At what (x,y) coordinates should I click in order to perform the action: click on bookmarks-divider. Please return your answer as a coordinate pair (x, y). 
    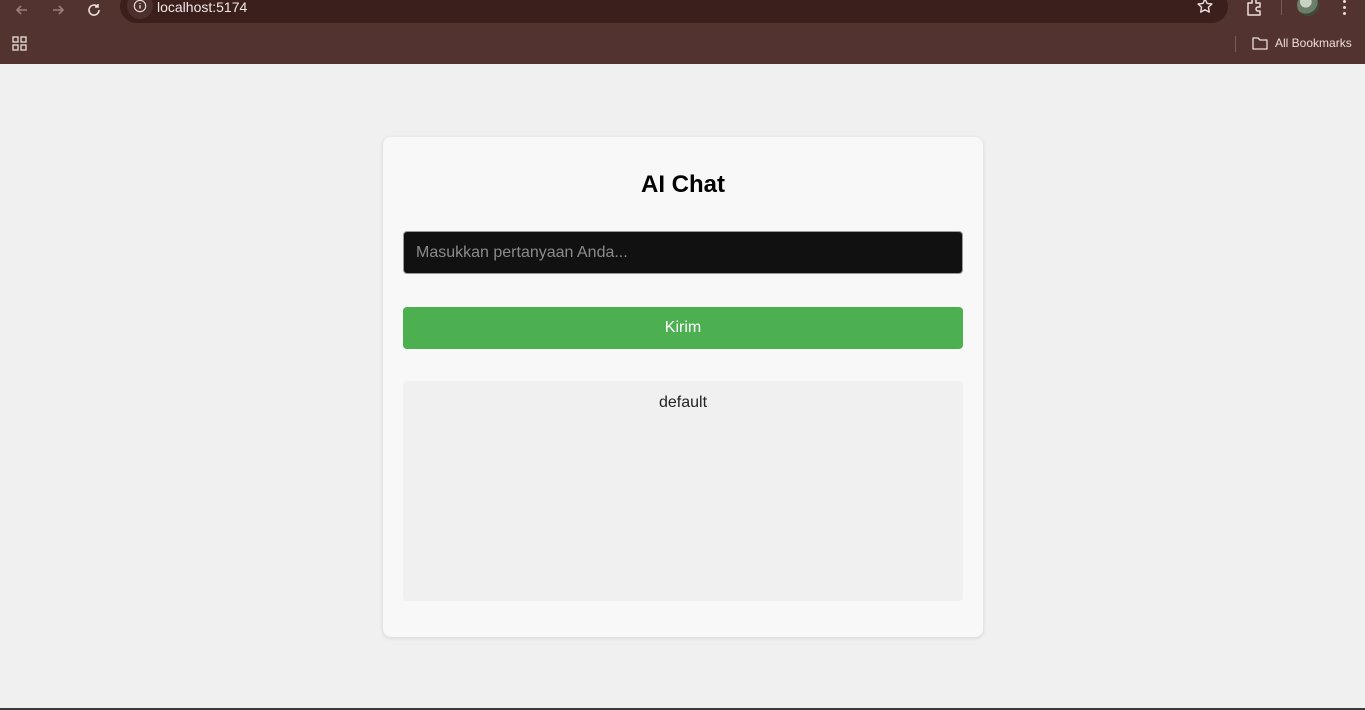
    Looking at the image, I should click on (1235, 44).